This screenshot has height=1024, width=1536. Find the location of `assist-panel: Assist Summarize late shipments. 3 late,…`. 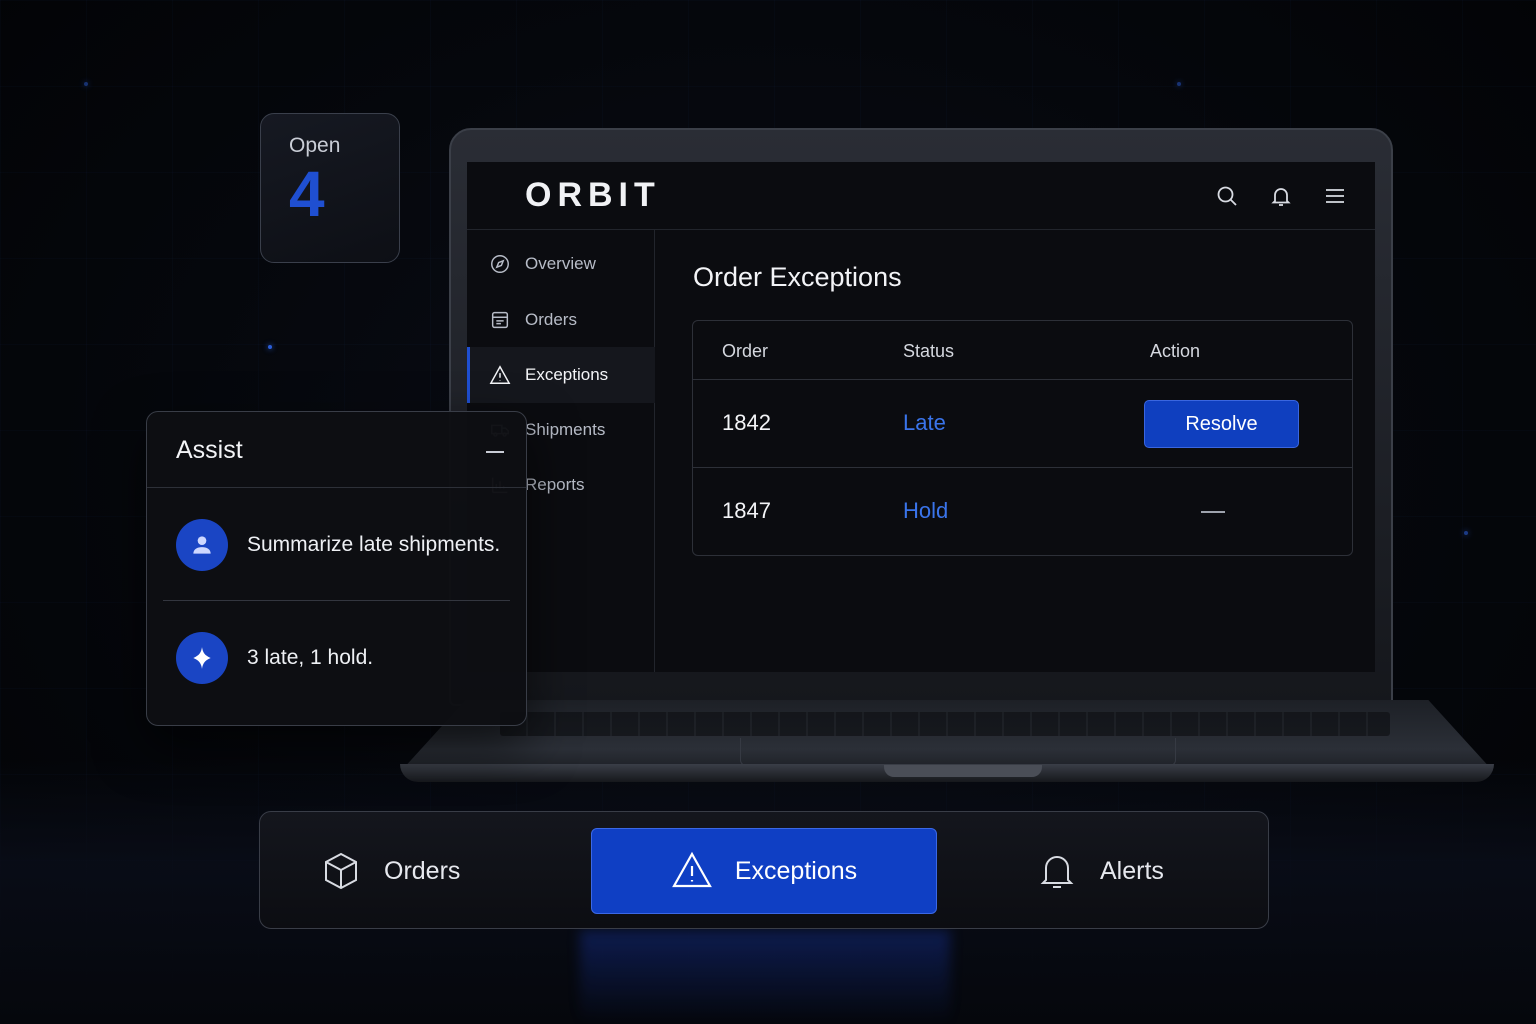

assist-panel: Assist Summarize late shipments. 3 late,… is located at coordinates (336, 568).